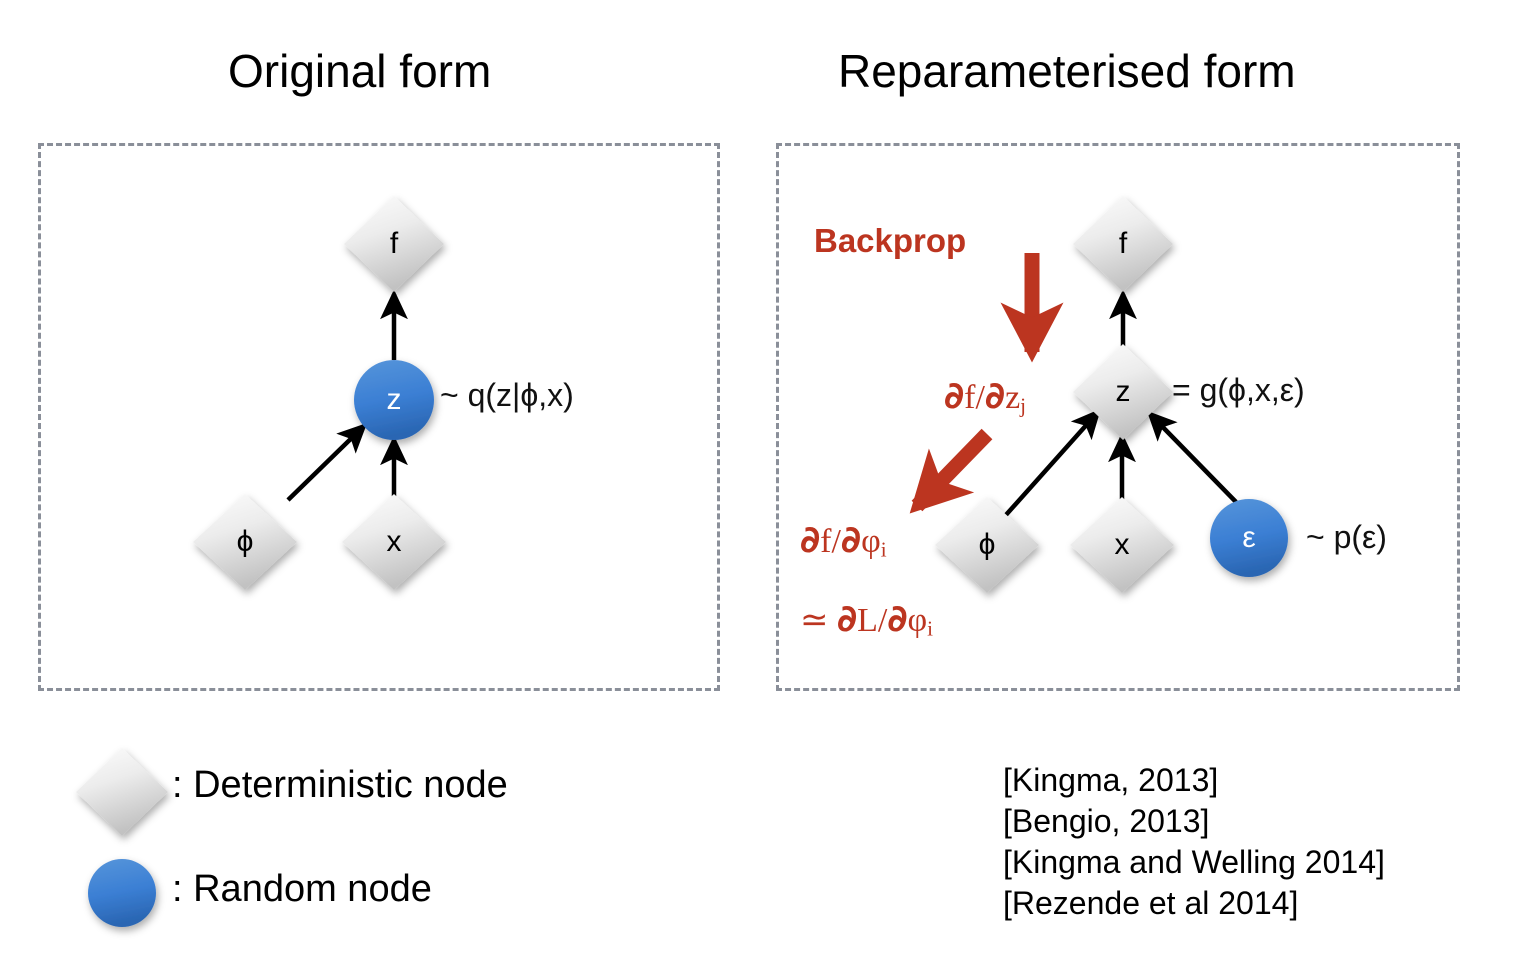  Describe the element at coordinates (1346, 537) in the screenshot. I see `p-epsilon-label: ~ p(ε)` at that location.